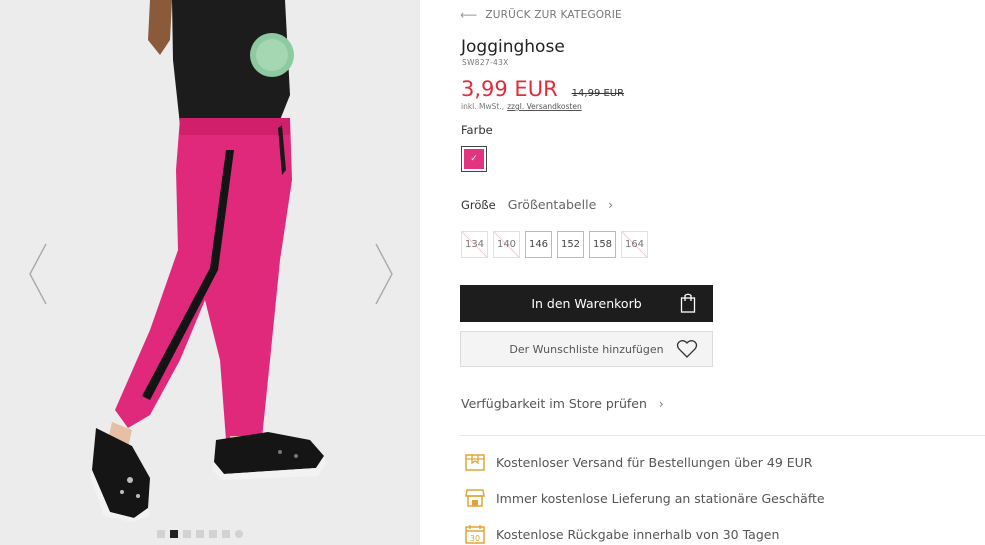  What do you see at coordinates (552, 204) in the screenshot?
I see `size-chart-label: Größentabelle` at bounding box center [552, 204].